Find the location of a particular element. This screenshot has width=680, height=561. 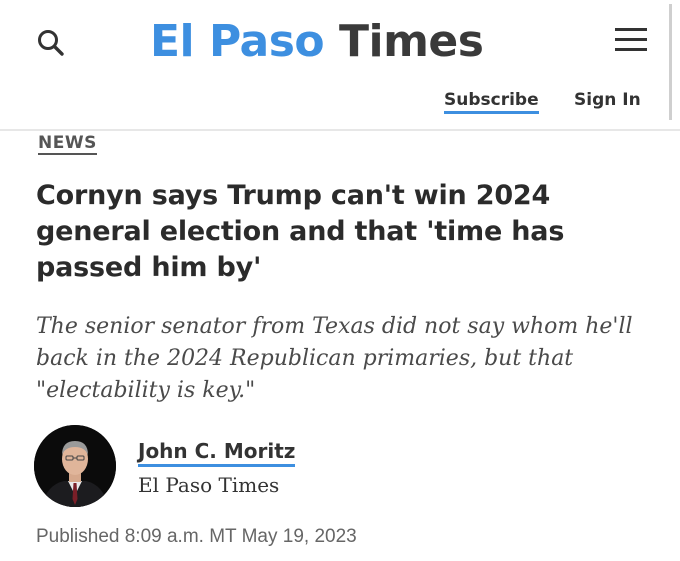

site-logo: El Paso Times is located at coordinates (317, 42).